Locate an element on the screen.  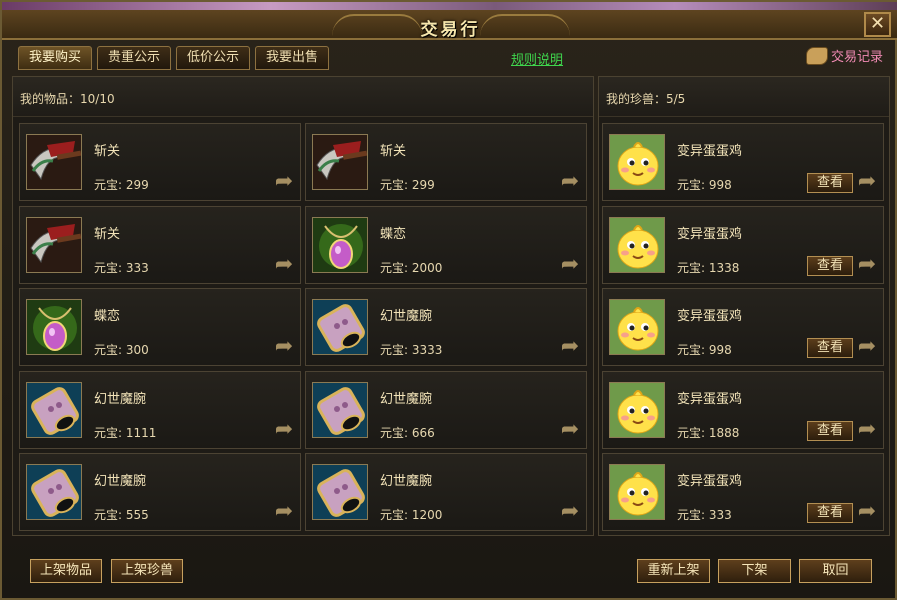
item-price: 元宝: 333 is located at coordinates (121, 268).